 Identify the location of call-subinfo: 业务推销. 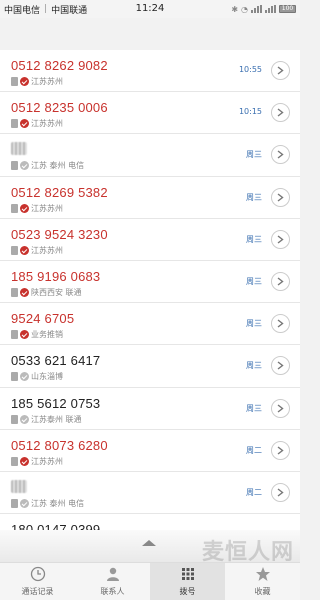
(37, 334).